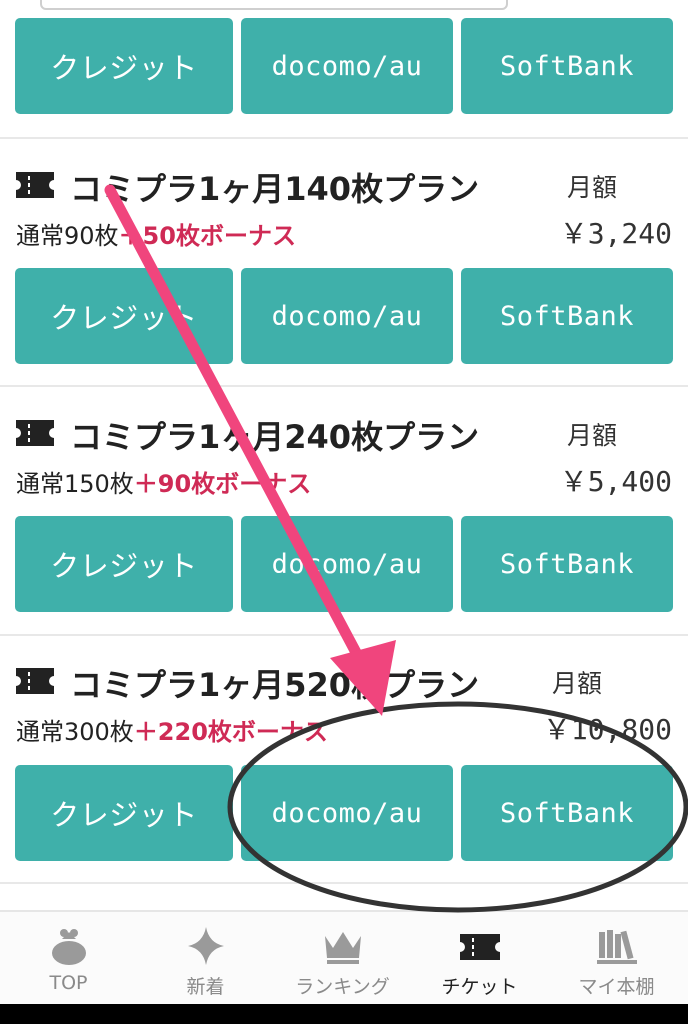  I want to click on sparkle-icon, so click(205, 946).